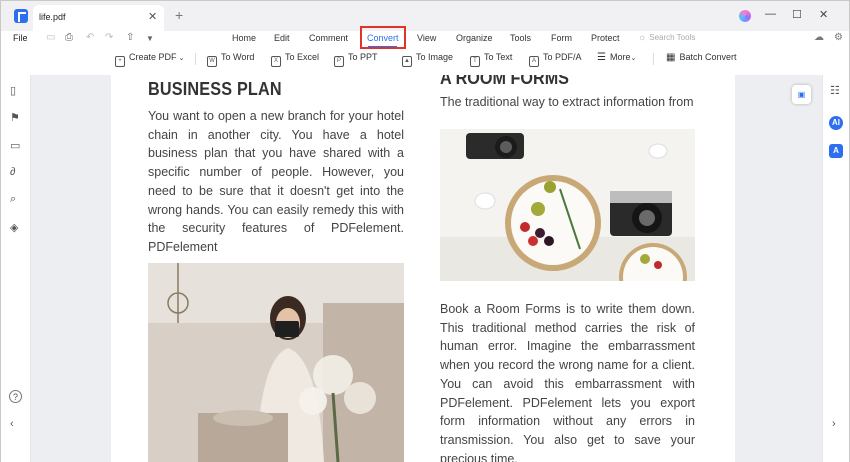 This screenshot has width=850, height=462. I want to click on help-icon: ?, so click(15, 396).